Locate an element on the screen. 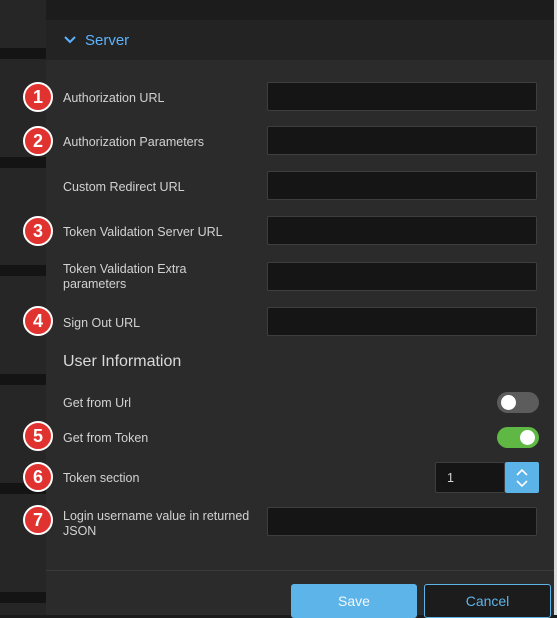  callout-badge: 4 is located at coordinates (38, 321).